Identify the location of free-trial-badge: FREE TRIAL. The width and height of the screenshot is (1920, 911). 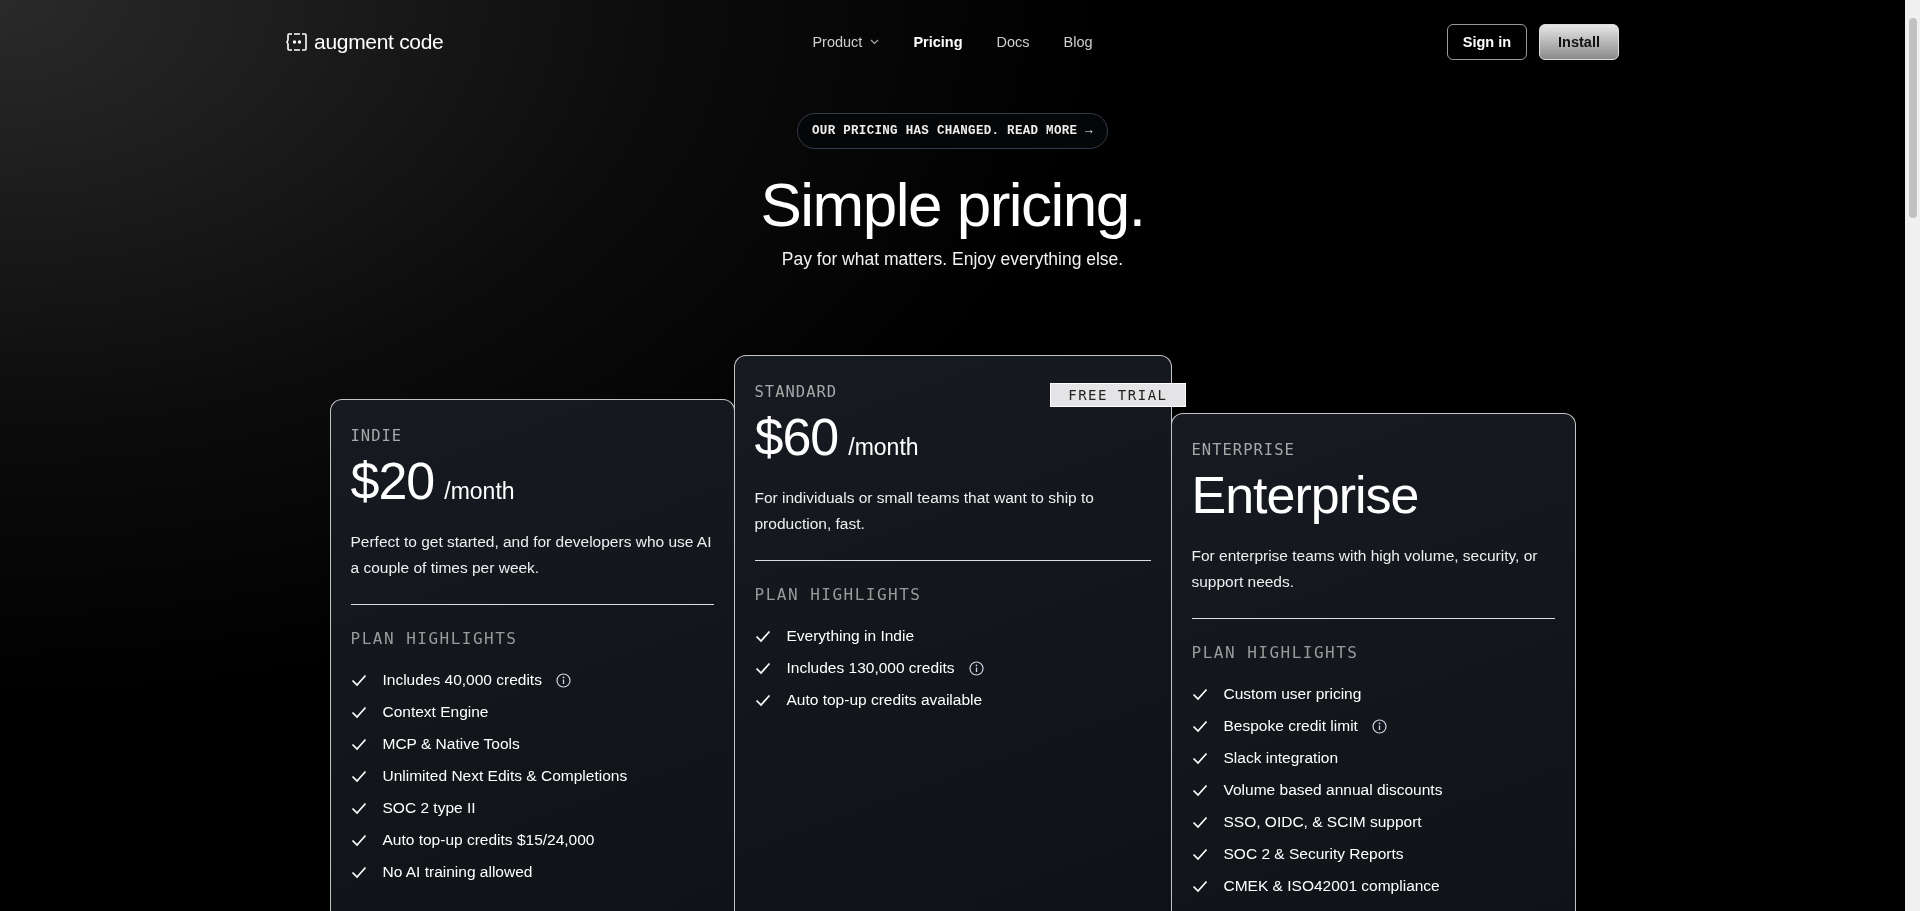
(1118, 395).